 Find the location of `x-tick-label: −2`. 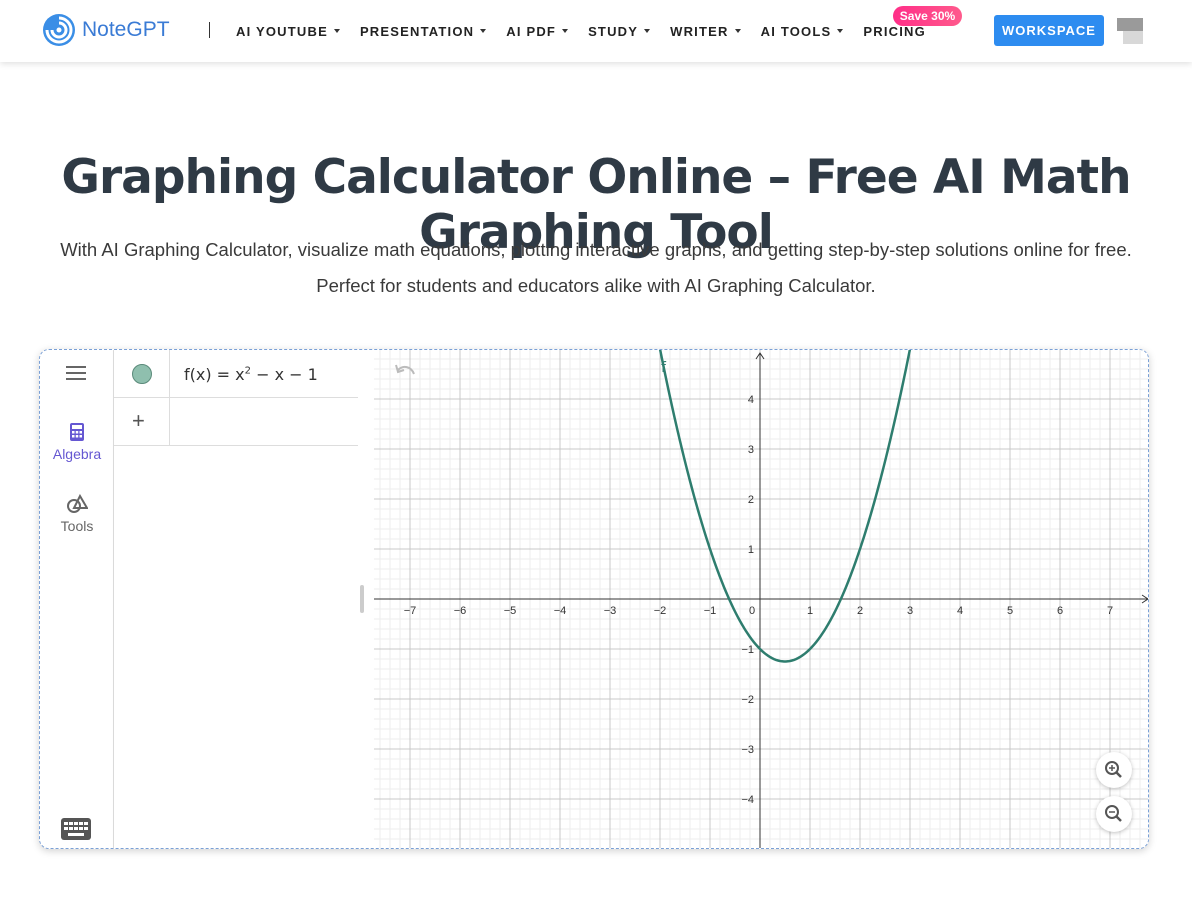

x-tick-label: −2 is located at coordinates (660, 611).